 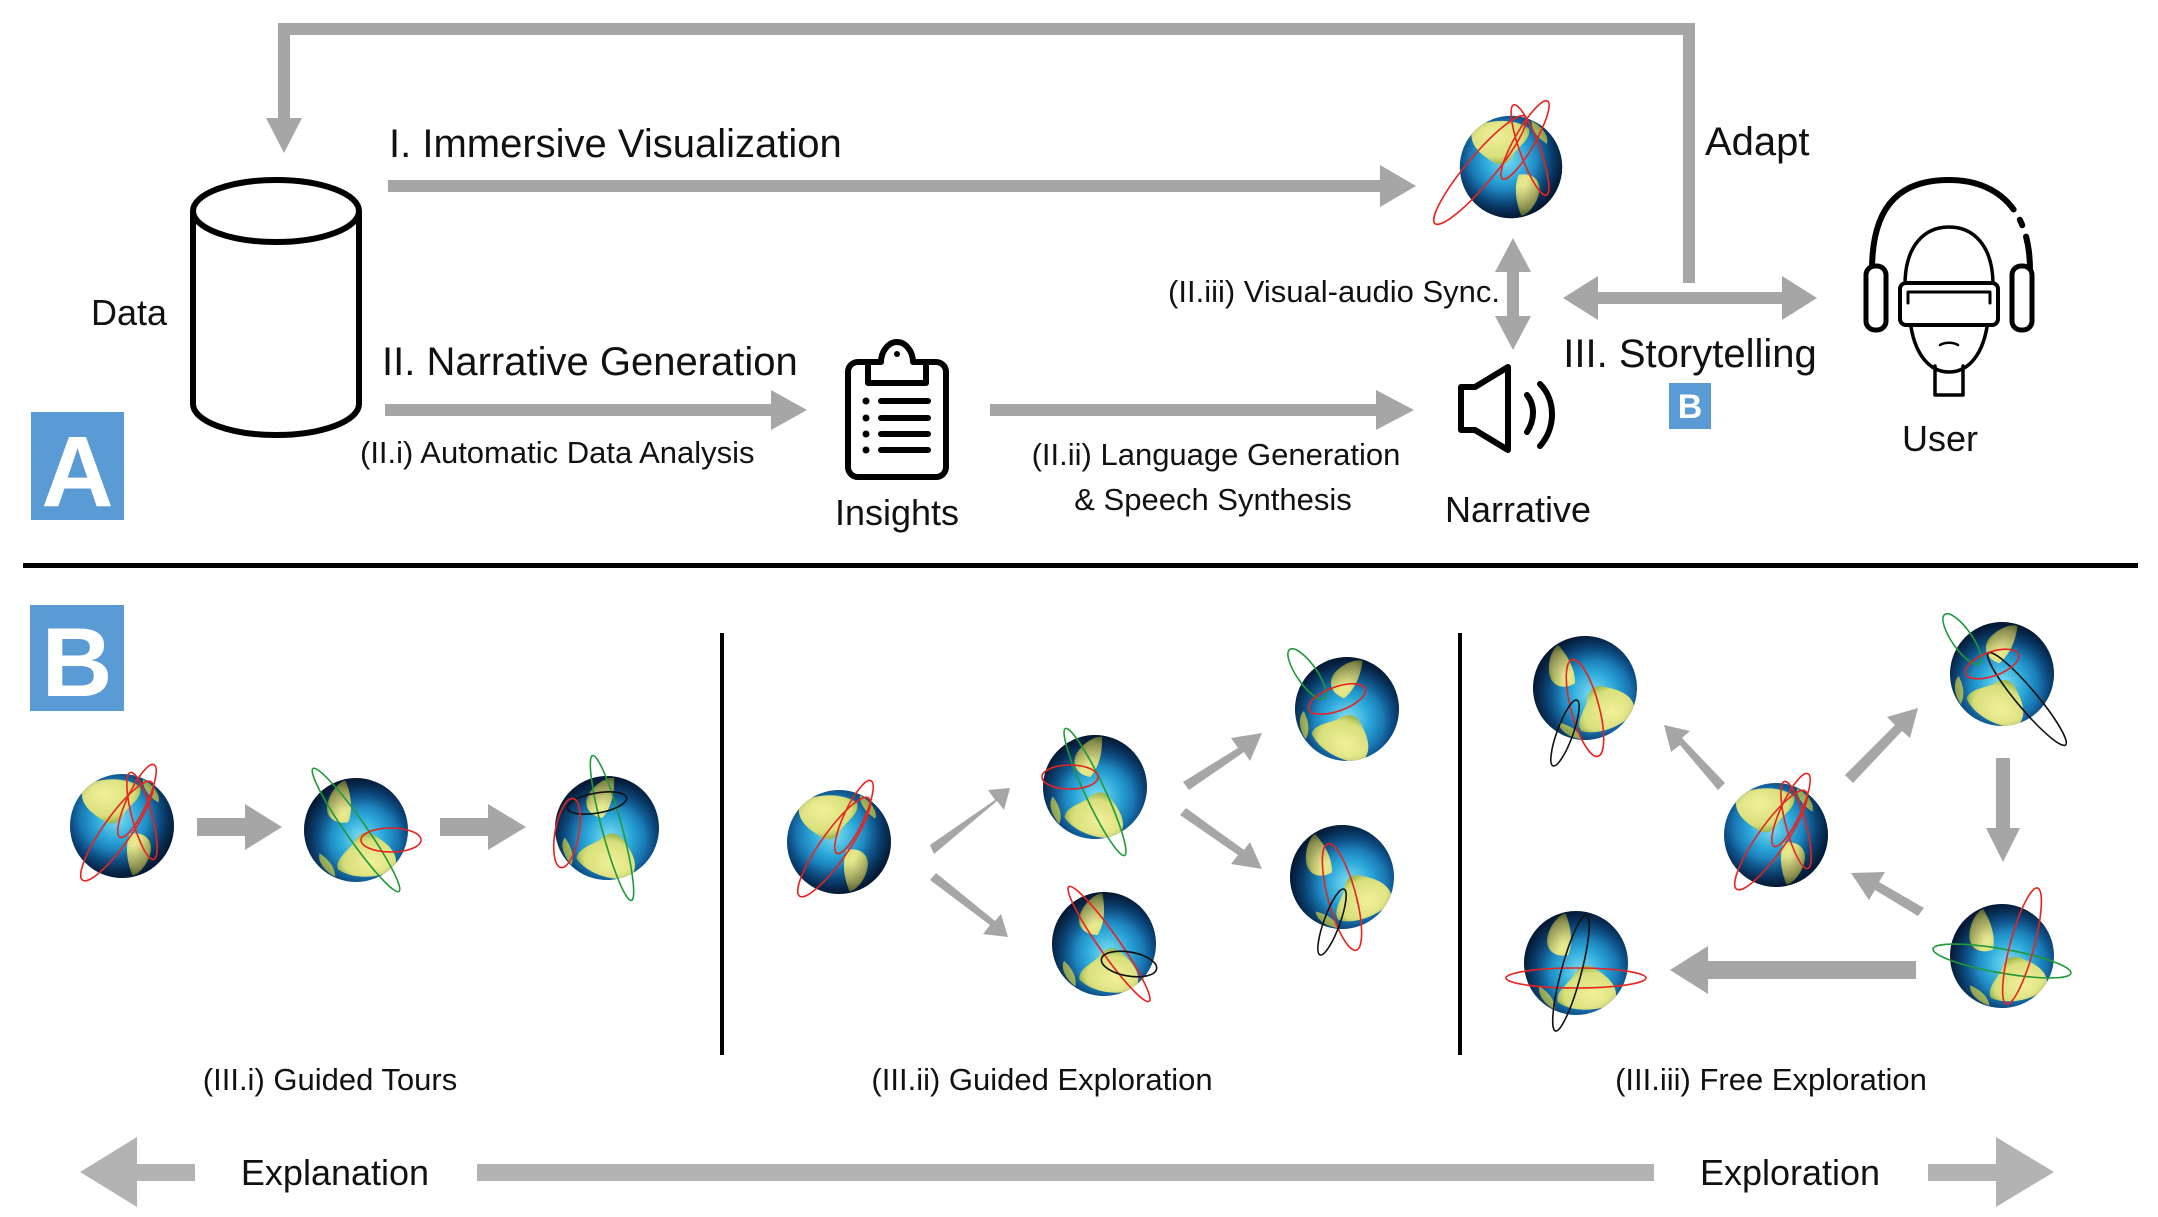 I want to click on mode-caption: (III.iii) Free Exploration, so click(x=1771, y=1079).